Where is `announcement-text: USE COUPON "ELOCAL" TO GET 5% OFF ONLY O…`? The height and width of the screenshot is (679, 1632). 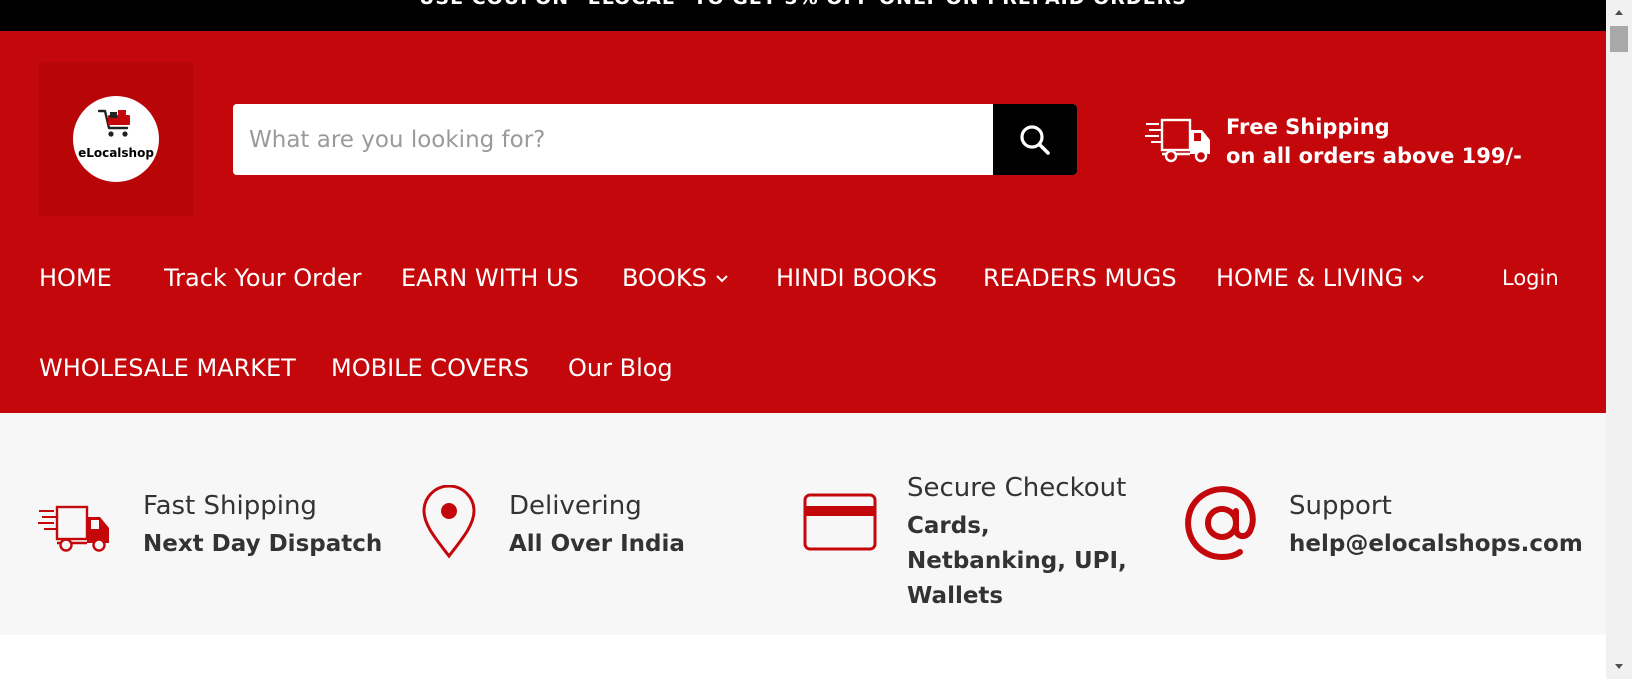
announcement-text: USE COUPON "ELOCAL" TO GET 5% OFF ONLY O… is located at coordinates (803, 4).